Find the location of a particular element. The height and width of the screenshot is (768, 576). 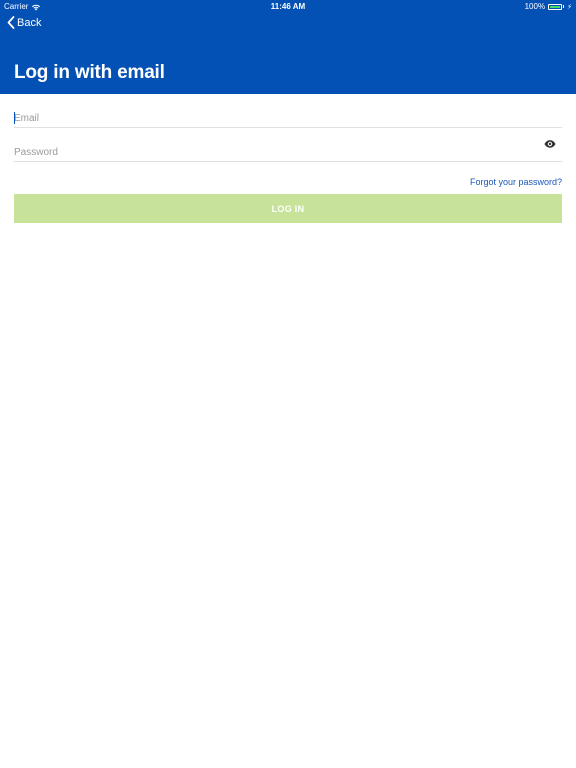

password-field is located at coordinates (288, 145).